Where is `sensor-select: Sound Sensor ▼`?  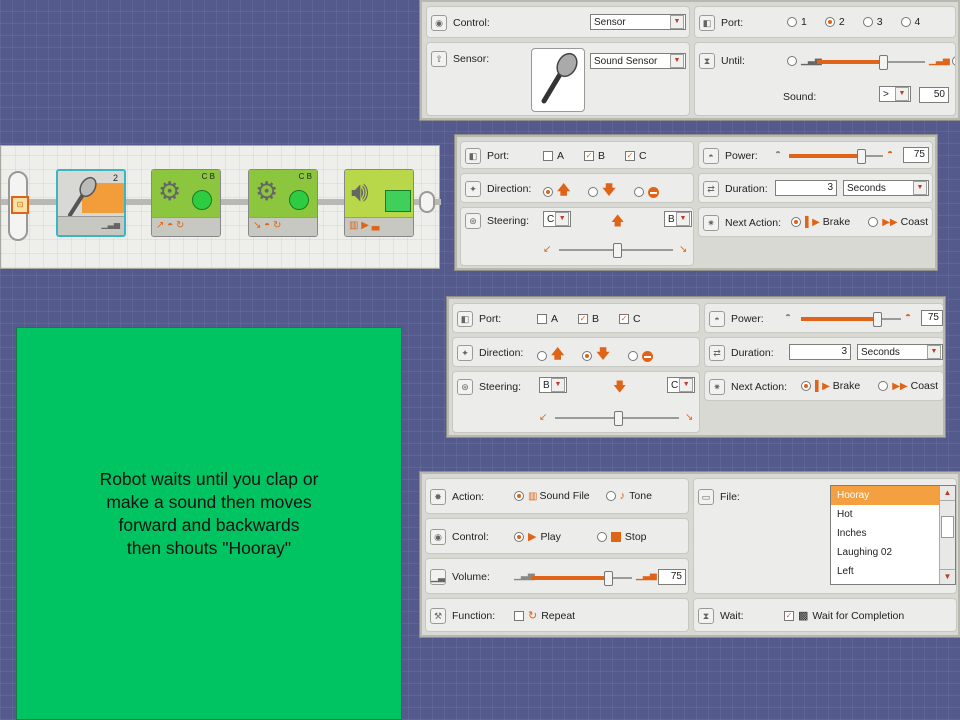
sensor-select: Sound Sensor ▼ is located at coordinates (638, 61).